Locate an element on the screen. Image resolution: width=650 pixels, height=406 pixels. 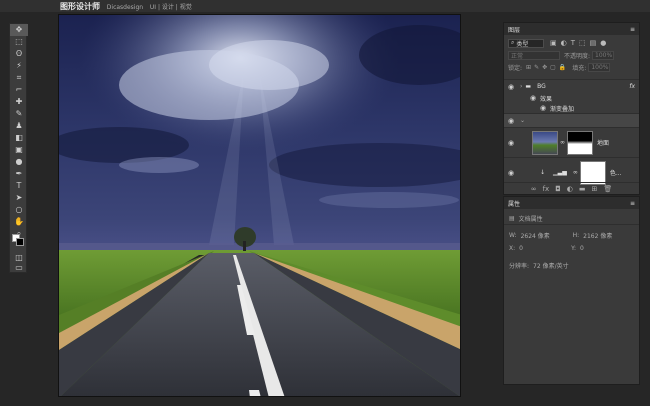
tools-panel: ✥⬚ʘ⚡⌗⌐✚✎♟◧▣●✒T➤○✋⌕⋯ ◫ ▭ is located at coordinates (18, 148).